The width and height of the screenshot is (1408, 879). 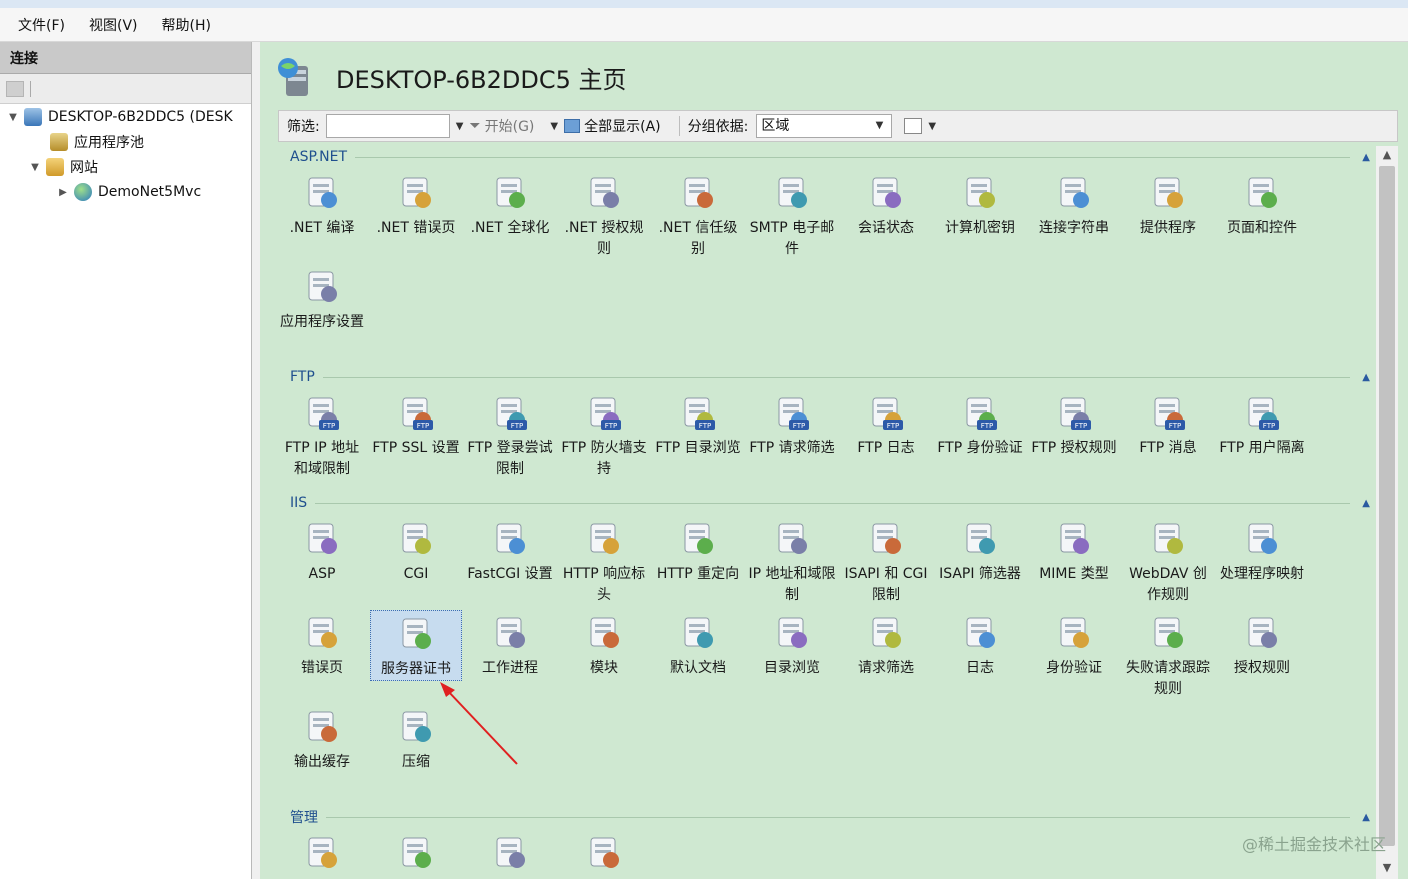 I want to click on feature-tile: .NET 错误页, so click(x=416, y=204).